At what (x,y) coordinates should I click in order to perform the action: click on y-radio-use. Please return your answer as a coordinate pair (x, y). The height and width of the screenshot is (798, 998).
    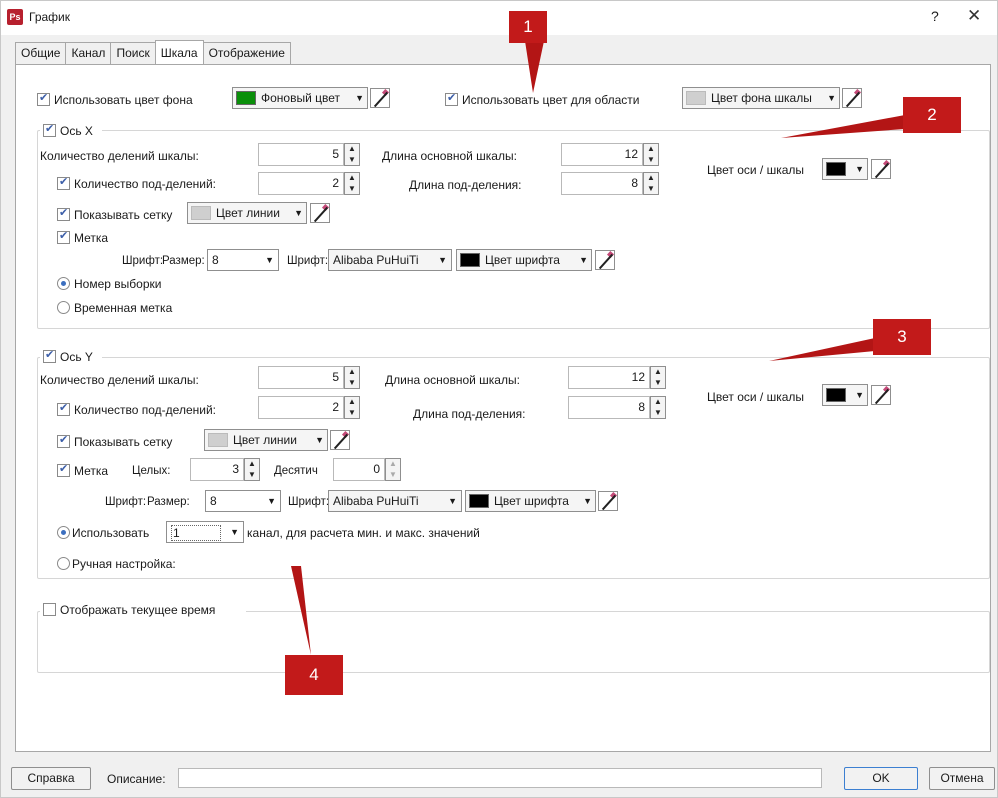
    Looking at the image, I should click on (63, 532).